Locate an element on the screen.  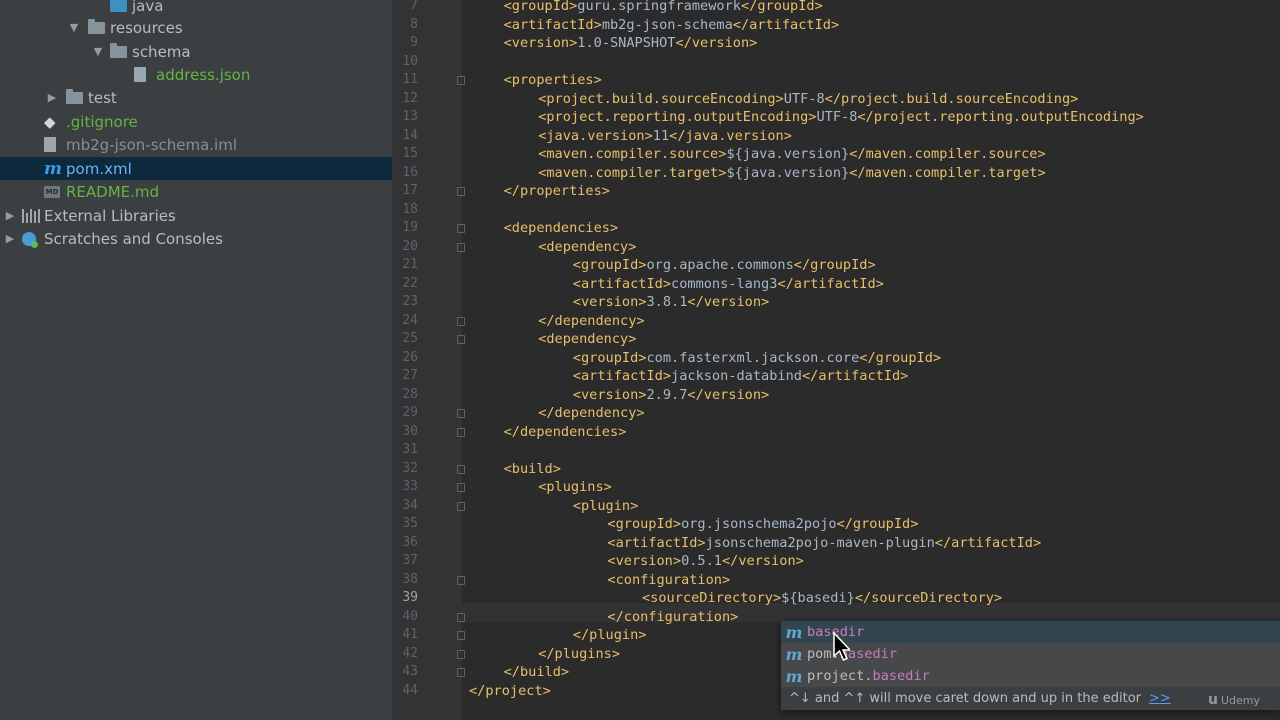
code-line: </build> is located at coordinates (536, 672).